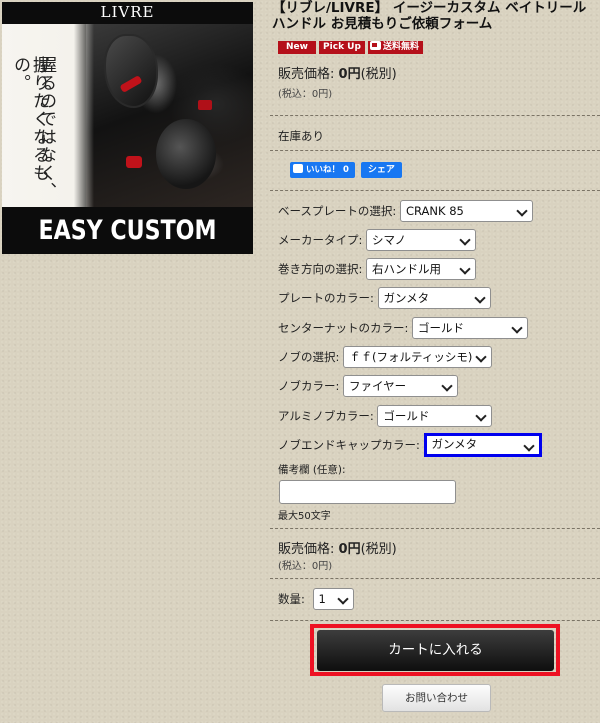  I want to click on price-tax-included: (税込：0円), so click(305, 94).